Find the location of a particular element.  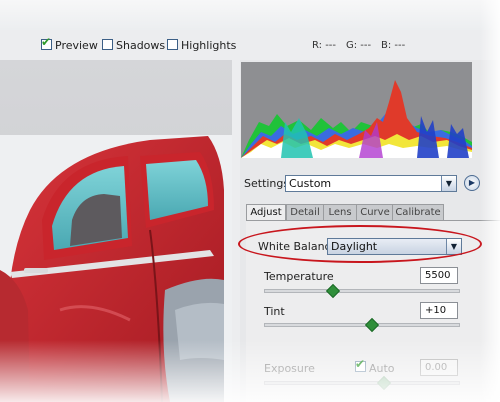

temperature-value: 5500 is located at coordinates (438, 275).